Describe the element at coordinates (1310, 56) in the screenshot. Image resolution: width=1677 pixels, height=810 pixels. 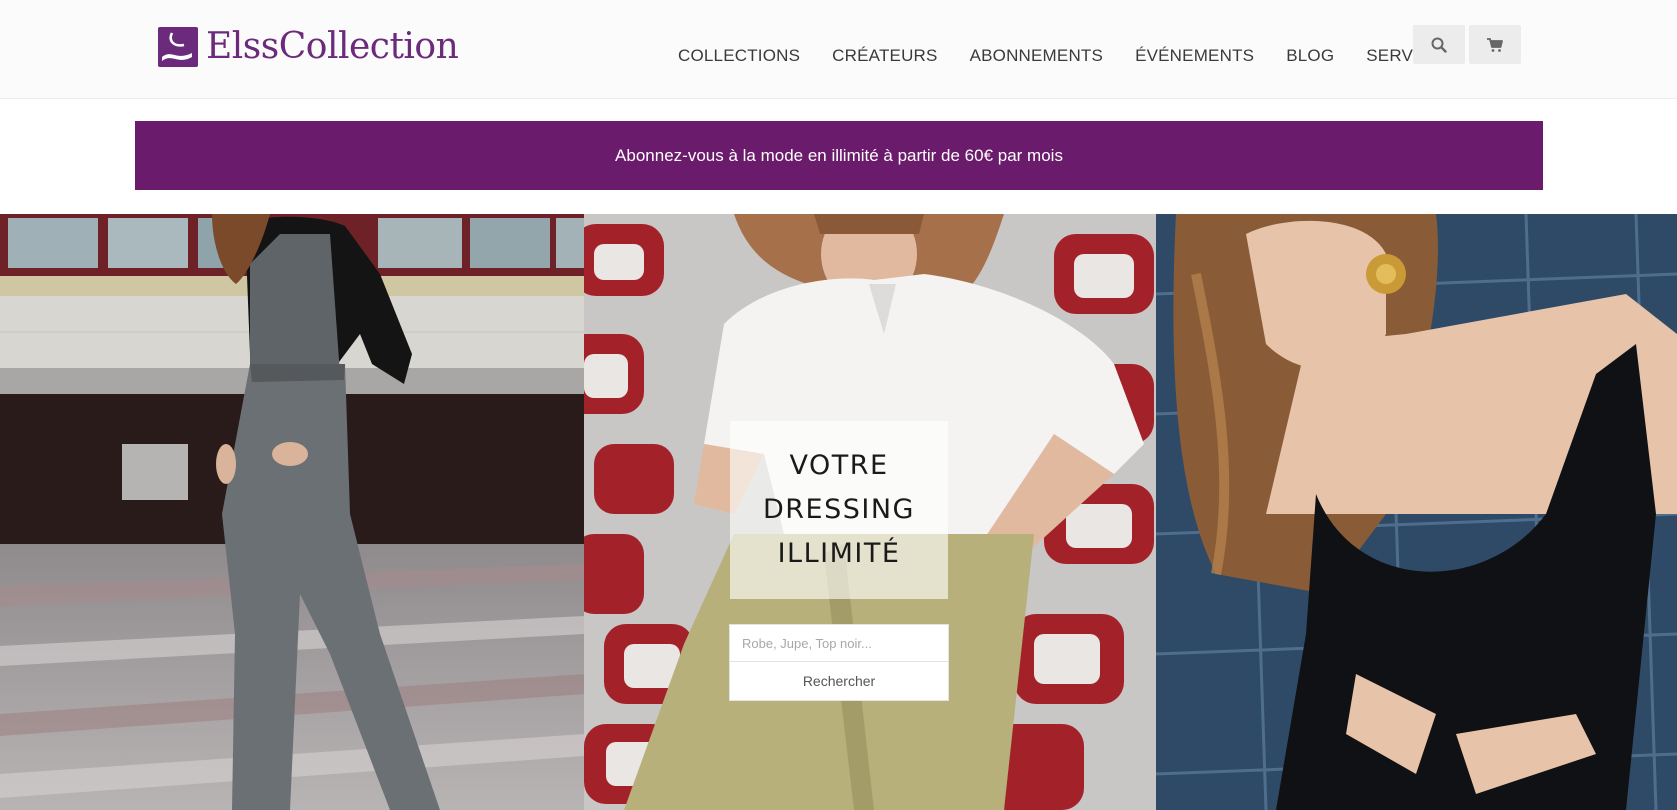
I see `nav-item-blog: BLOG` at that location.